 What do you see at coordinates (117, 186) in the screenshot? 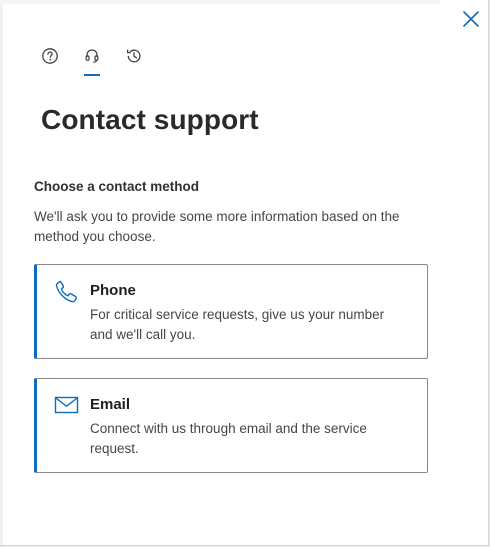
I see `contact-method-heading: Choose a contact method` at bounding box center [117, 186].